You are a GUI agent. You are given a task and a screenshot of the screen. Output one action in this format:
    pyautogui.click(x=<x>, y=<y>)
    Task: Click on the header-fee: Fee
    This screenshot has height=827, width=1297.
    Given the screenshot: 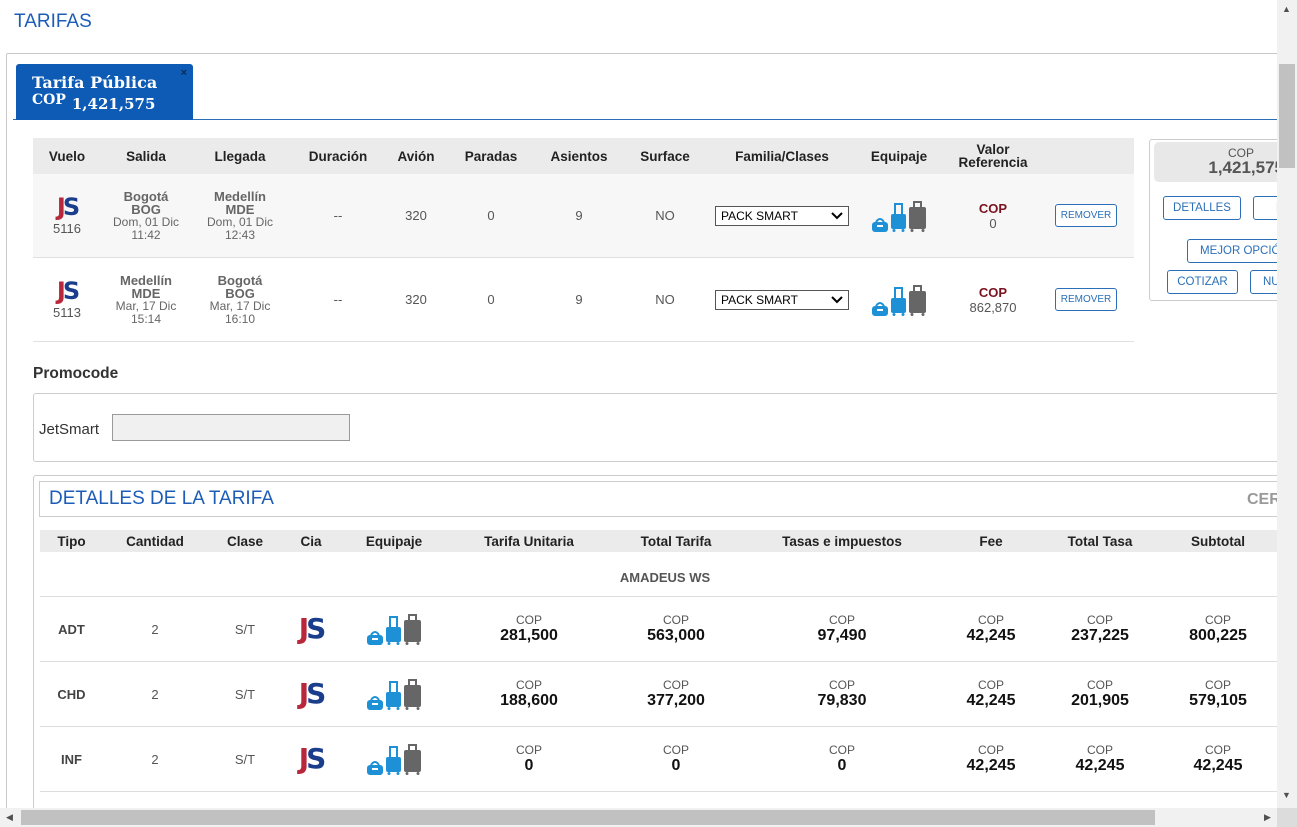 What is the action you would take?
    pyautogui.click(x=991, y=541)
    